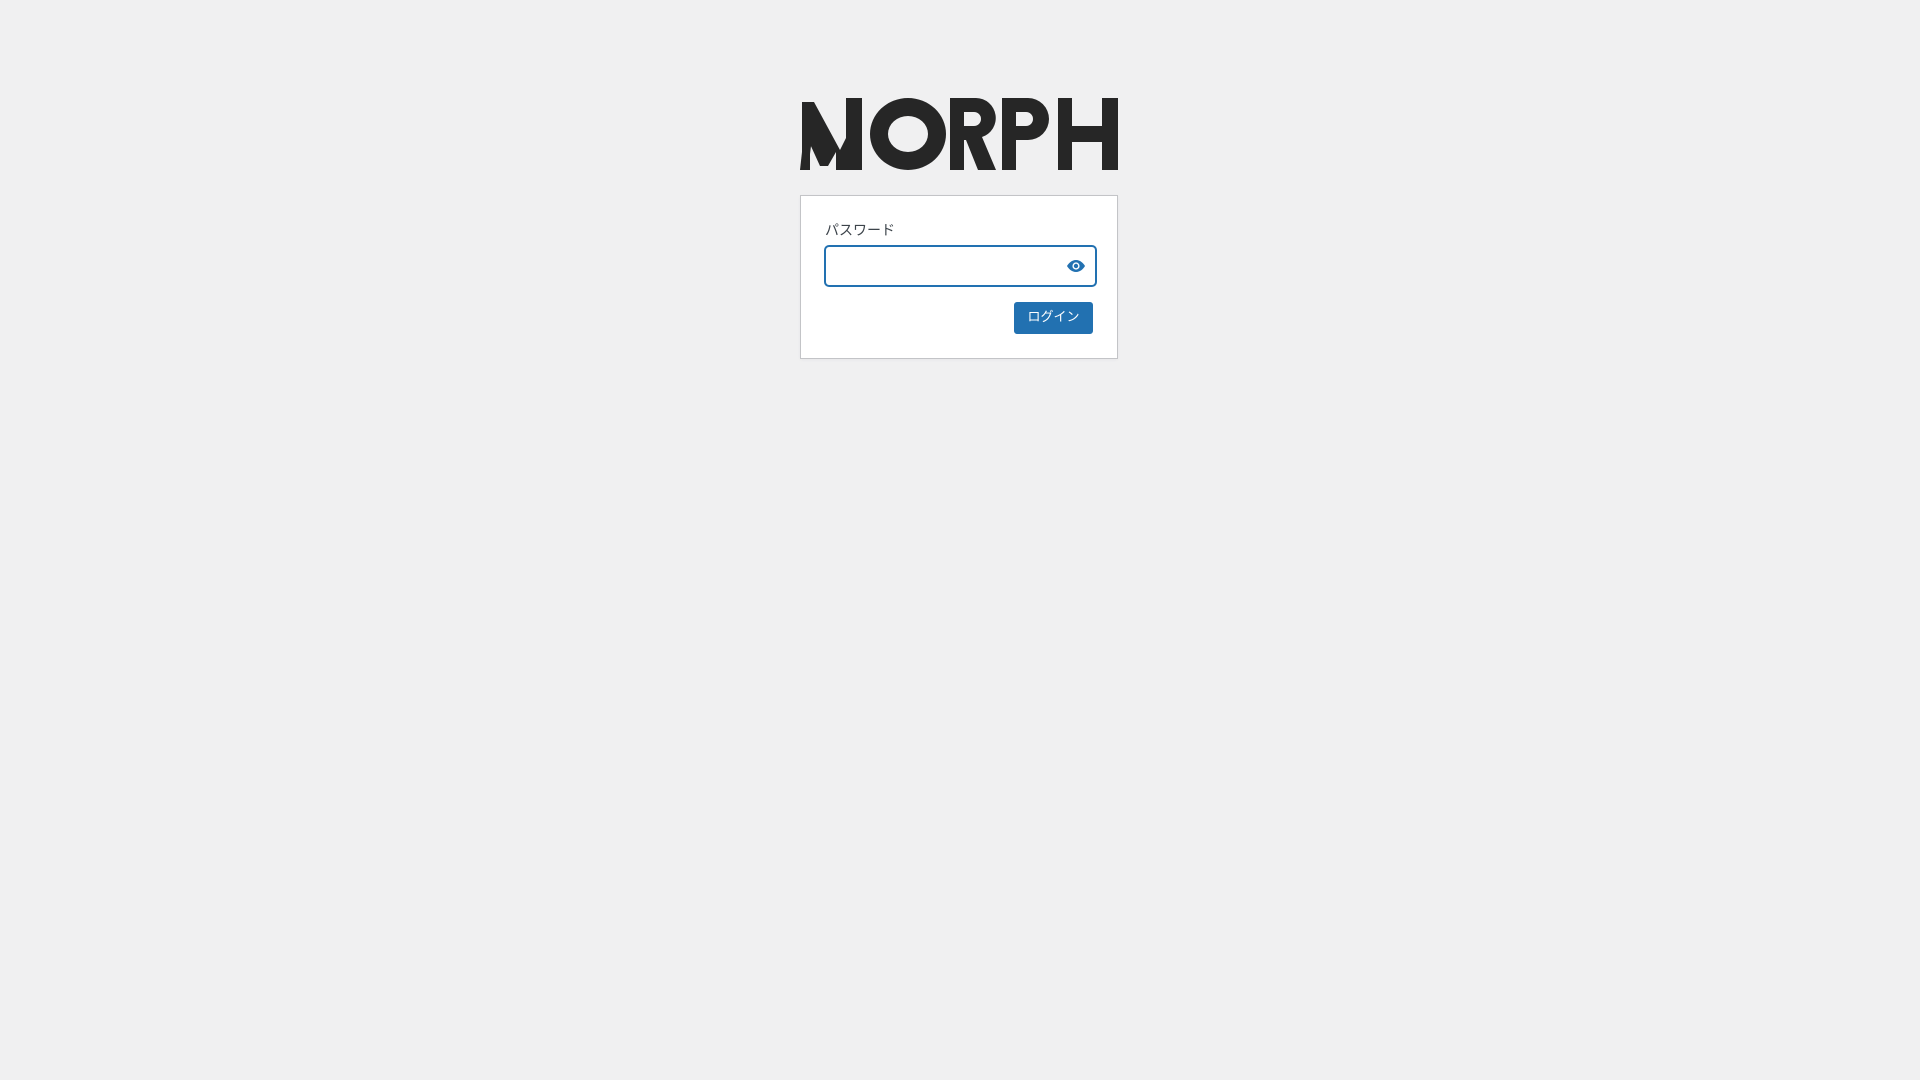  I want to click on eye-icon, so click(1076, 266).